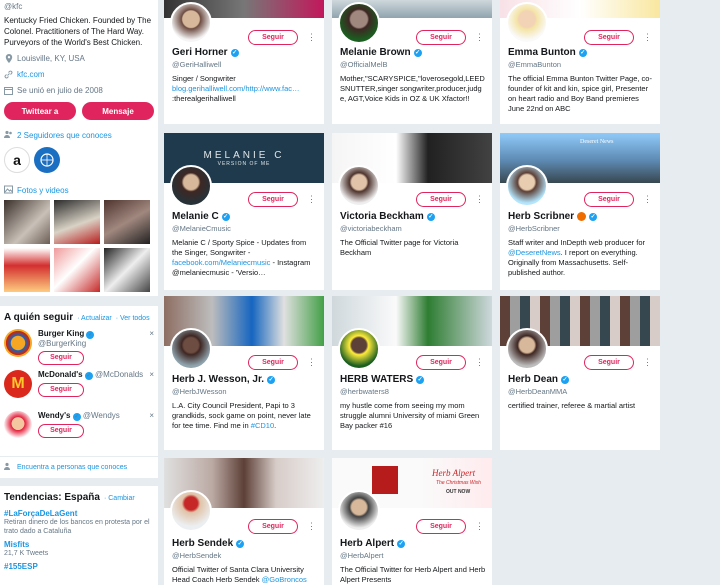 The width and height of the screenshot is (720, 585). What do you see at coordinates (534, 252) in the screenshot?
I see `bio-link: @DeseretNews` at bounding box center [534, 252].